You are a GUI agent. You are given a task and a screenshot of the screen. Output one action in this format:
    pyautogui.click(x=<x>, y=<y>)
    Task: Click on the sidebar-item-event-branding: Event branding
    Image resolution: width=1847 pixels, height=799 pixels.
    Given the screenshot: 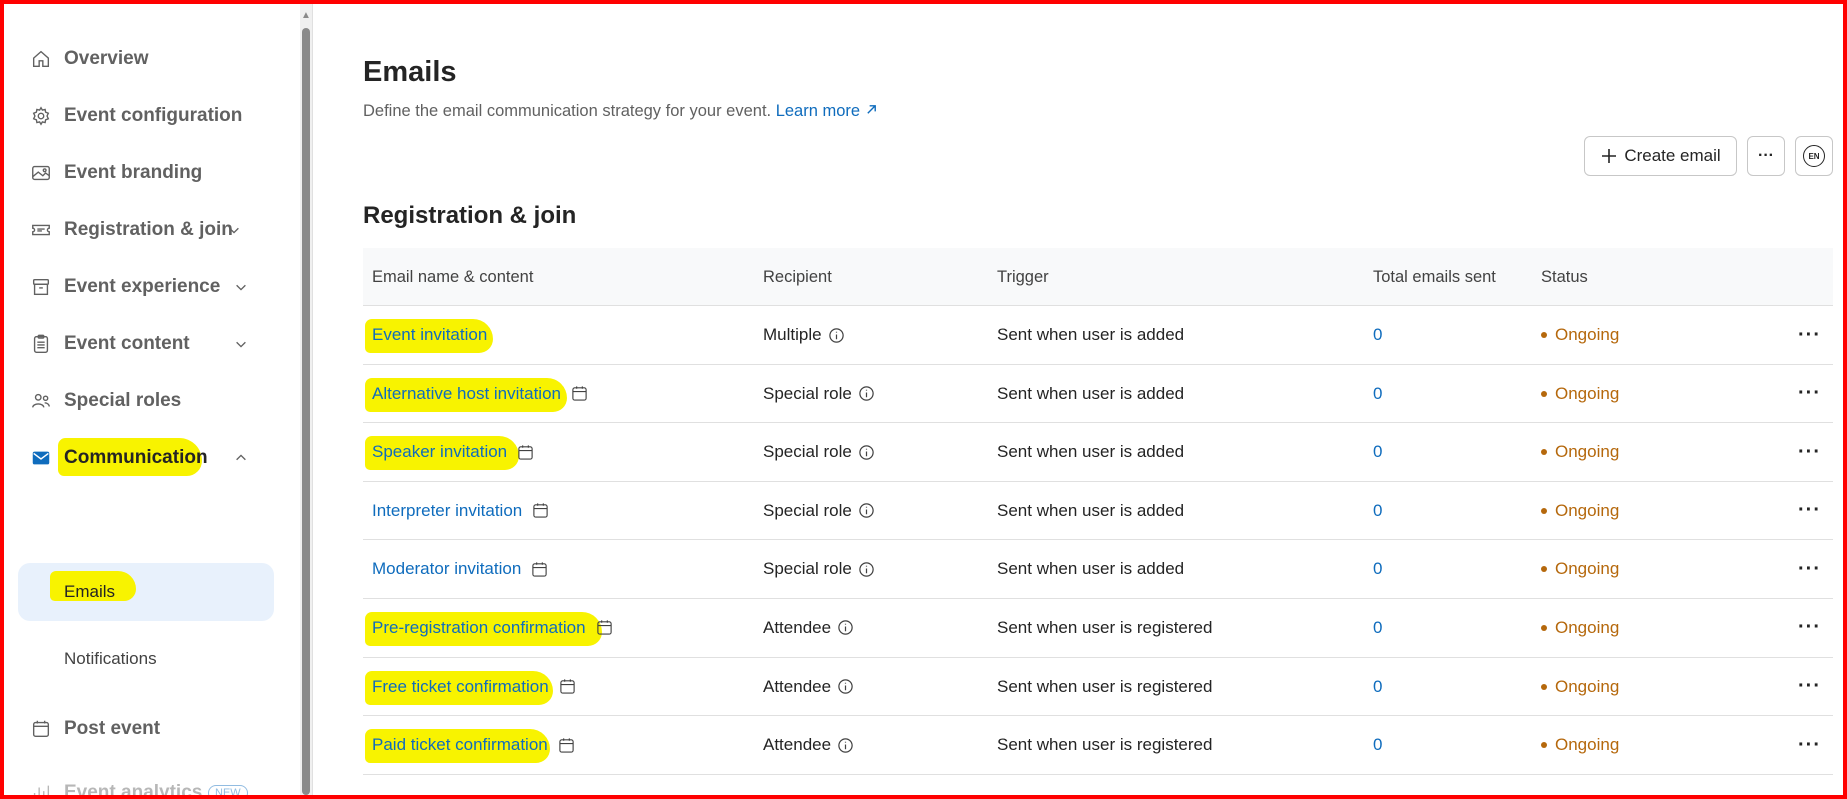 What is the action you would take?
    pyautogui.click(x=152, y=173)
    